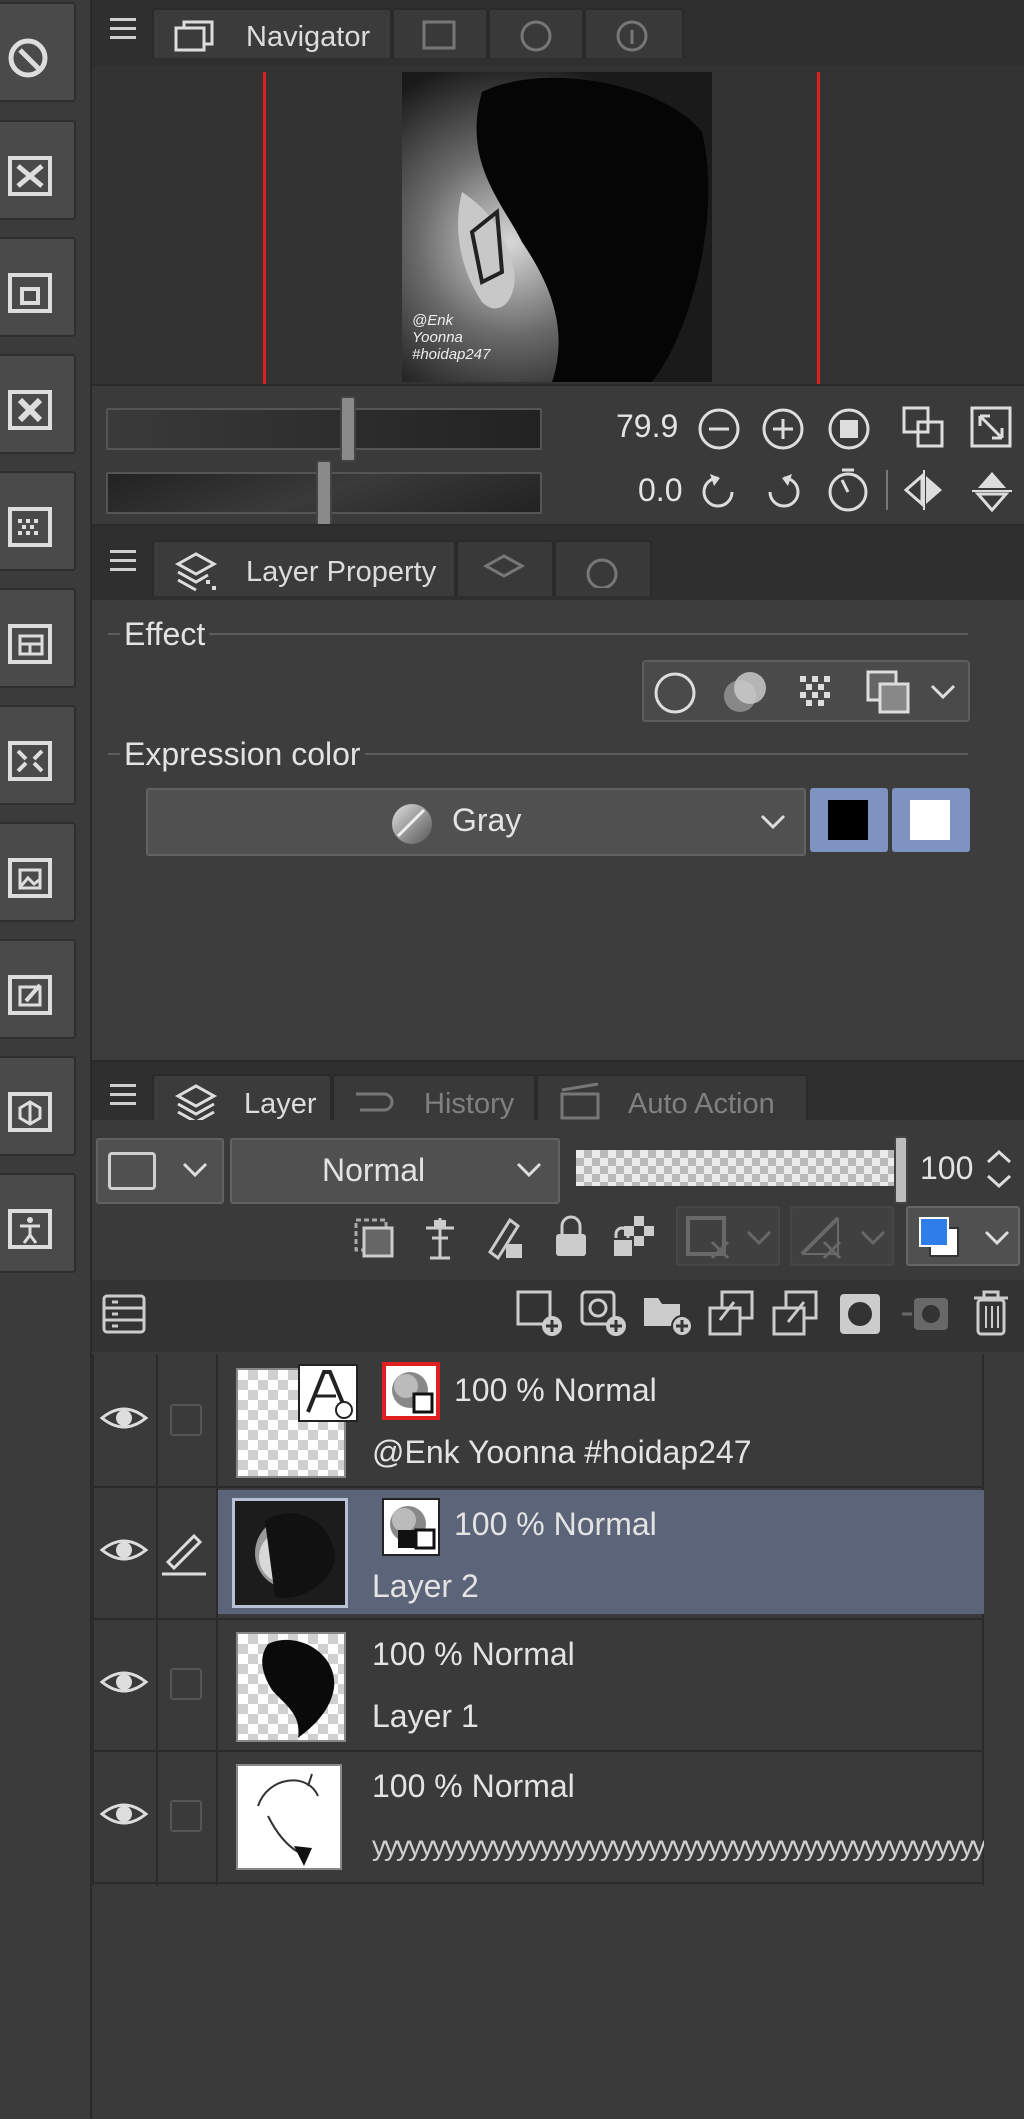 The width and height of the screenshot is (1024, 2119). I want to click on lock-layer-icon, so click(571, 1237).